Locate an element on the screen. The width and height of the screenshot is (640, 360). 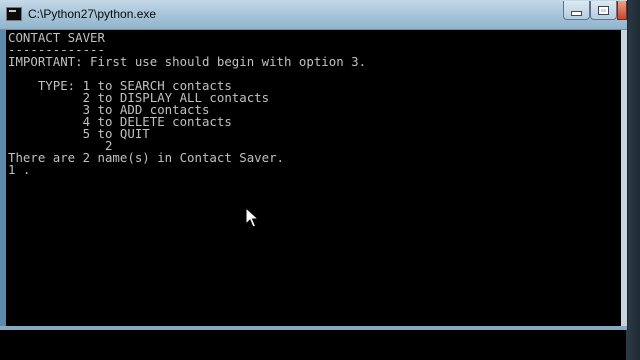
mouse-pointer-icon is located at coordinates (252, 217).